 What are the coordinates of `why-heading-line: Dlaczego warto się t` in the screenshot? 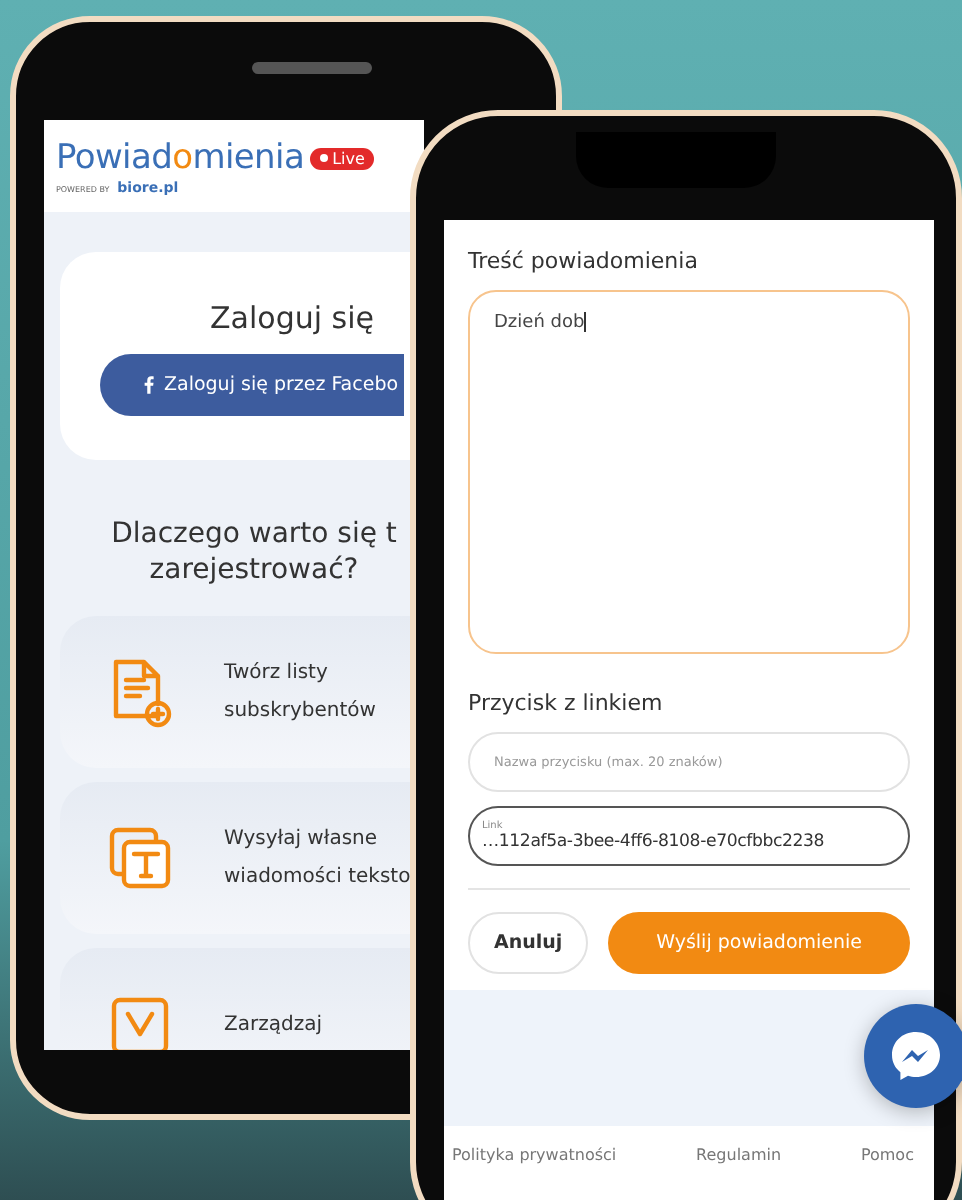 It's located at (254, 534).